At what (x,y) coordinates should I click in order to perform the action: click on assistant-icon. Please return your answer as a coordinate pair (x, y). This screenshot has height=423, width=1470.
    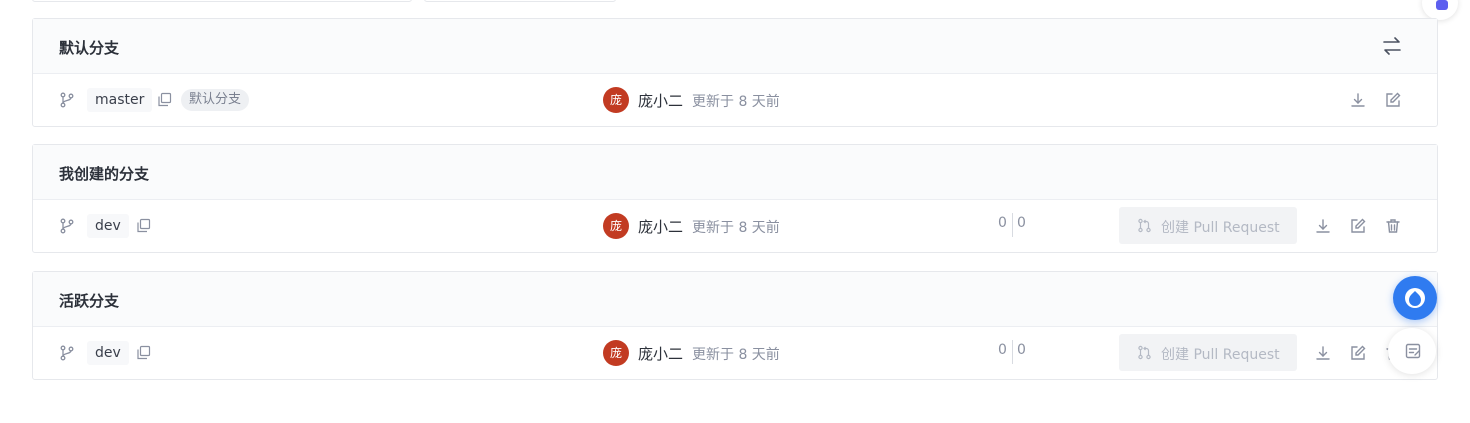
    Looking at the image, I should click on (1415, 298).